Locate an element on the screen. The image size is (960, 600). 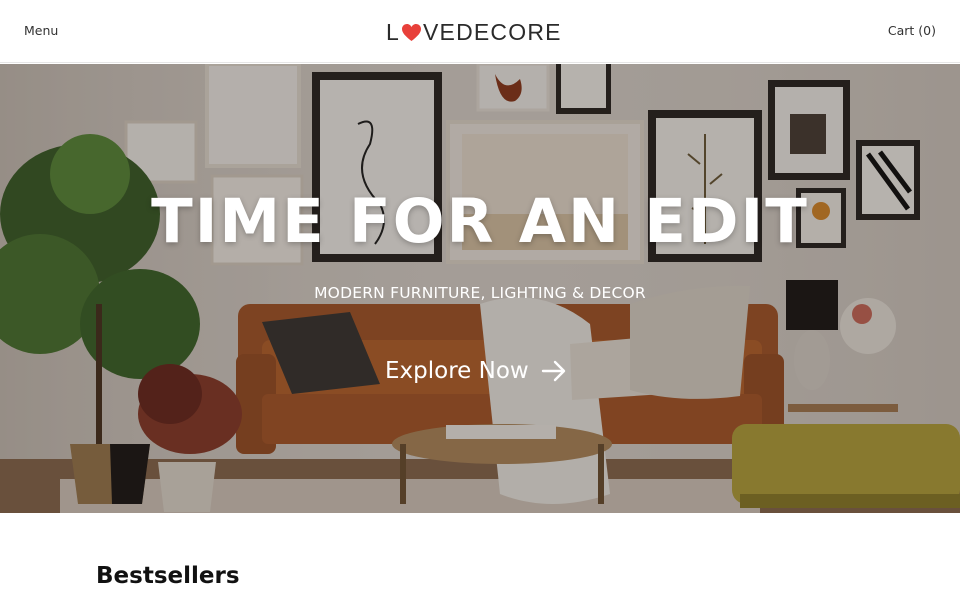
logo-wordmark: VEDECORE is located at coordinates (492, 31).